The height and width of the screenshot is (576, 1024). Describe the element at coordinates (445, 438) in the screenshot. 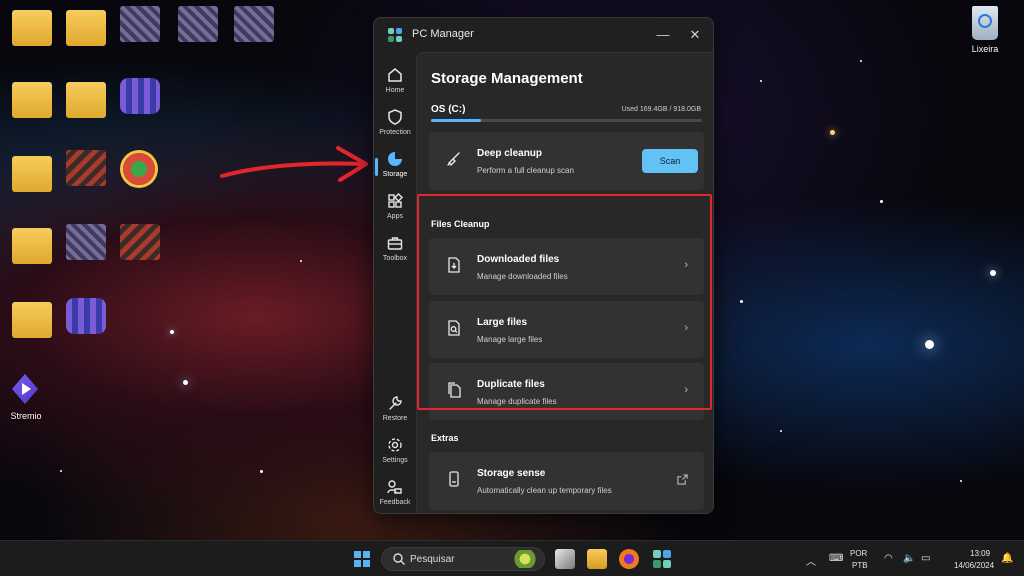

I see `extras-heading: Extras` at that location.